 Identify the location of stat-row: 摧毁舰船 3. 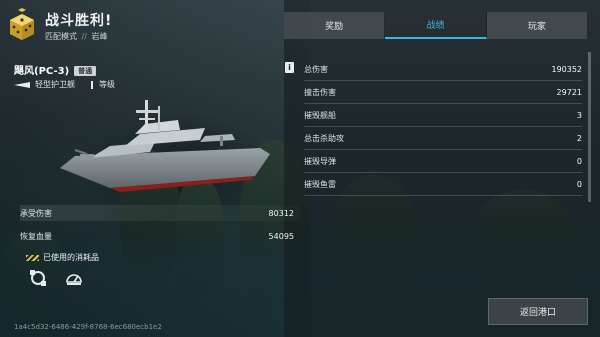
(443, 115).